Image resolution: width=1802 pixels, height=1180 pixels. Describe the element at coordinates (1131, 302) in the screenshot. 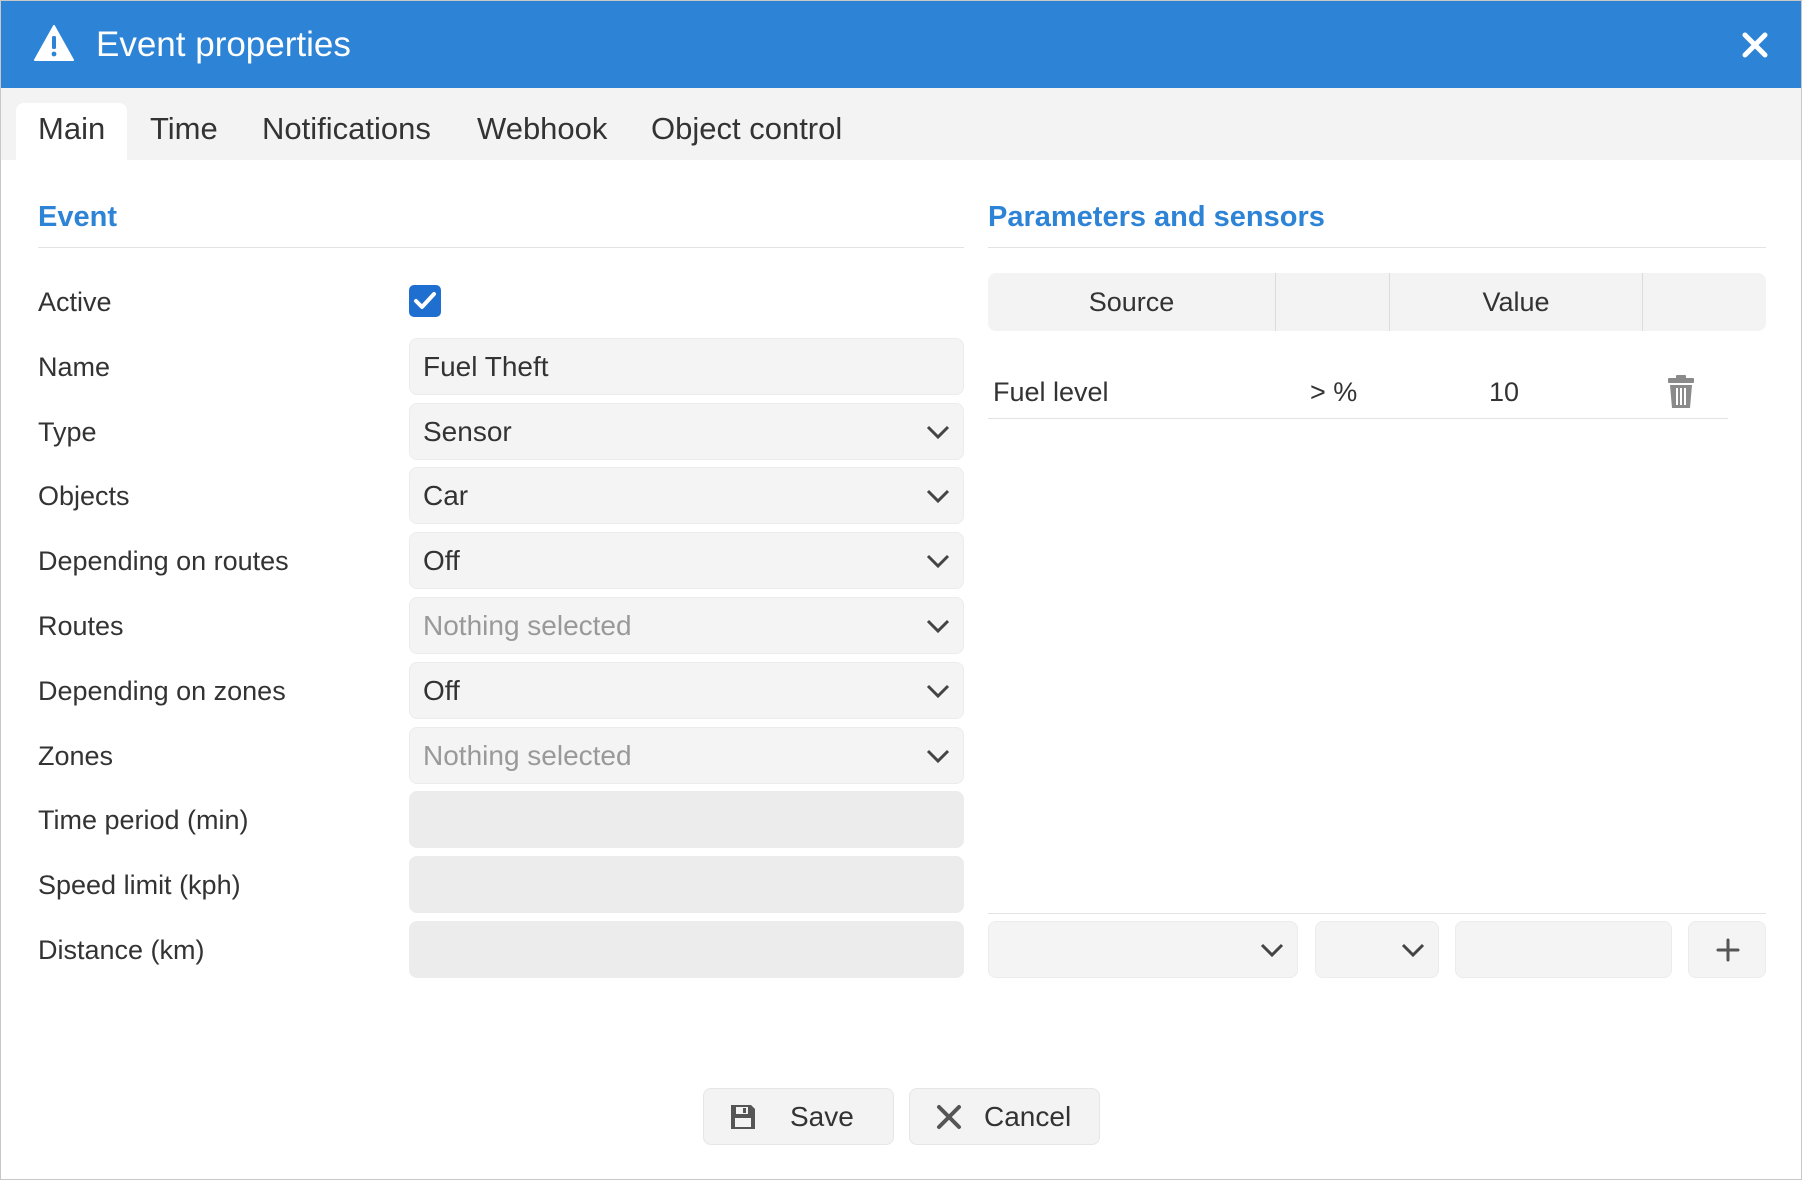

I see `column-header-source: Source` at that location.